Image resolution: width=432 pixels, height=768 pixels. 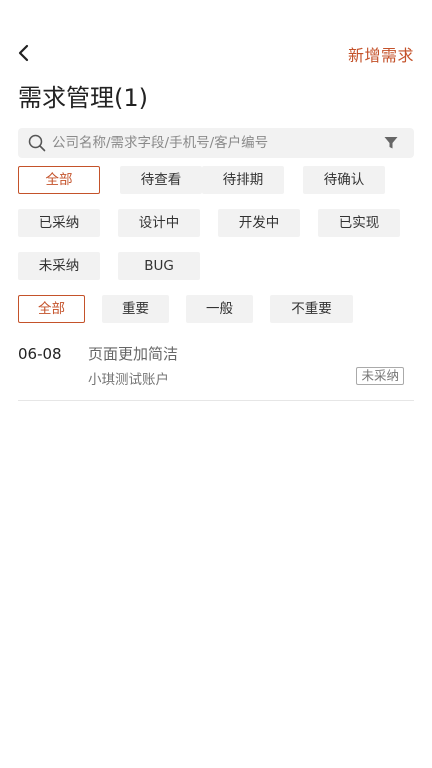 I want to click on list-item: 06-08 页面更加简洁 小琪测试账户 未采纳, so click(x=216, y=371).